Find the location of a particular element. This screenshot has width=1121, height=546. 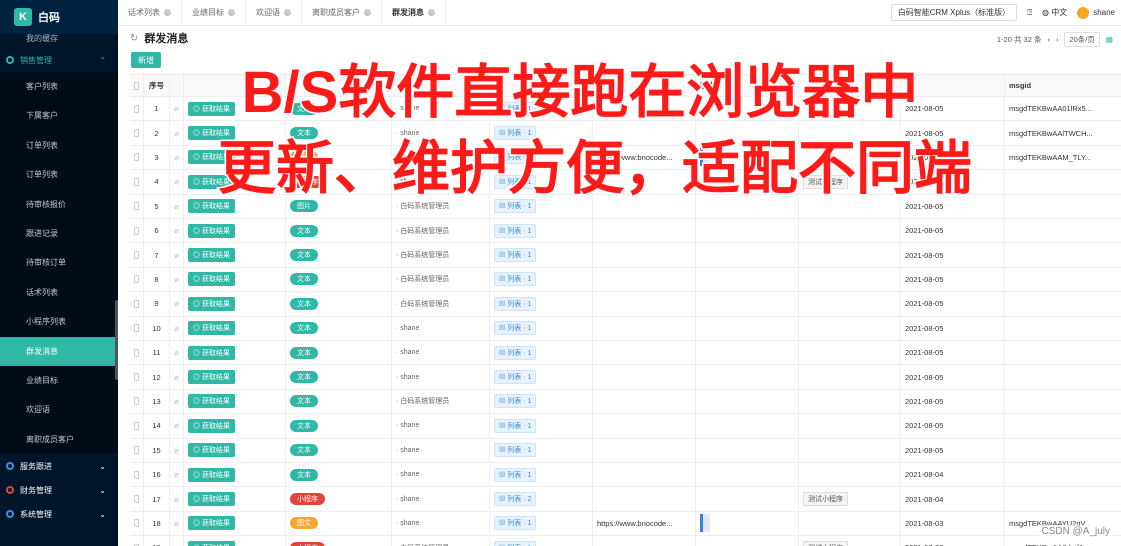

sidebar-item: 客户列表 is located at coordinates (59, 87).